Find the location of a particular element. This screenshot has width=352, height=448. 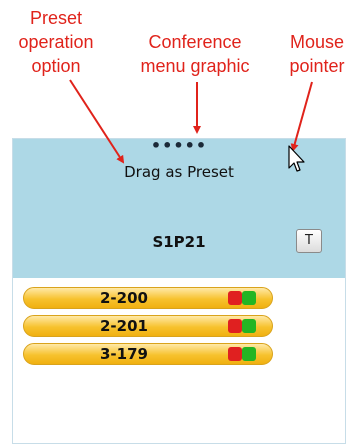

participant-name: 2-201 is located at coordinates (124, 326).